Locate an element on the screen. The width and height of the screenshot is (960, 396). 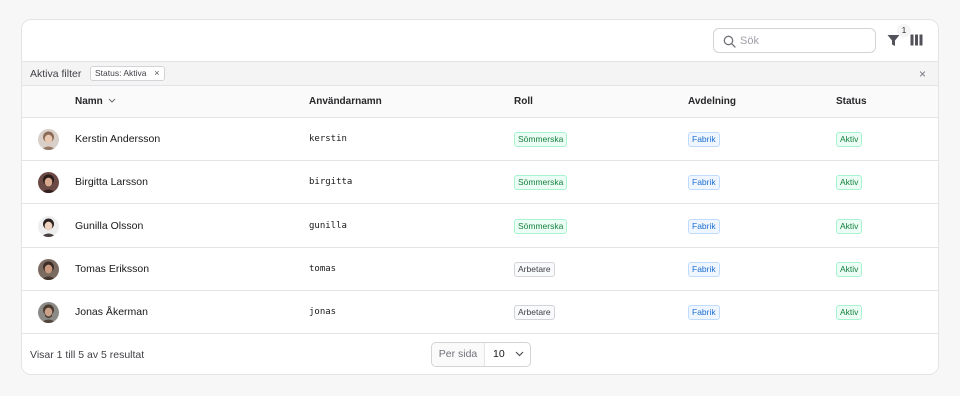
column-header-name: Namn is located at coordinates (95, 101).